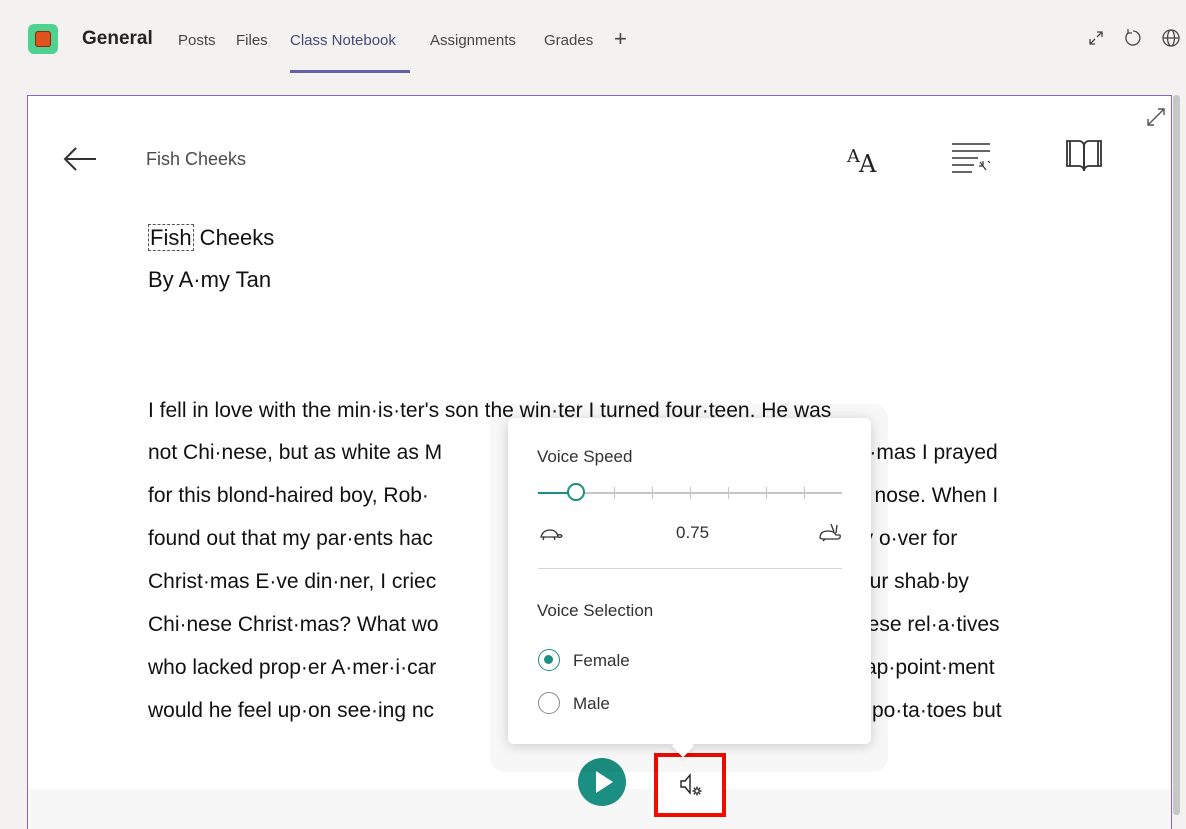 The width and height of the screenshot is (1186, 829). I want to click on tab-grades: Grades, so click(568, 40).